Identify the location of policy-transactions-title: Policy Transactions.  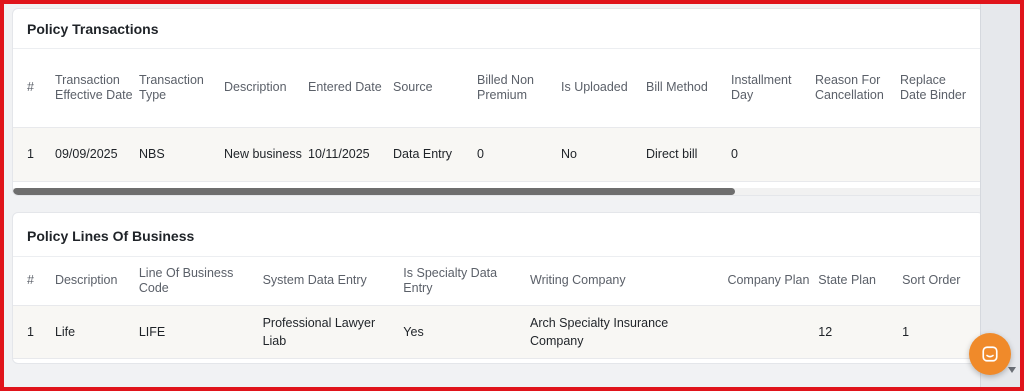
(498, 29).